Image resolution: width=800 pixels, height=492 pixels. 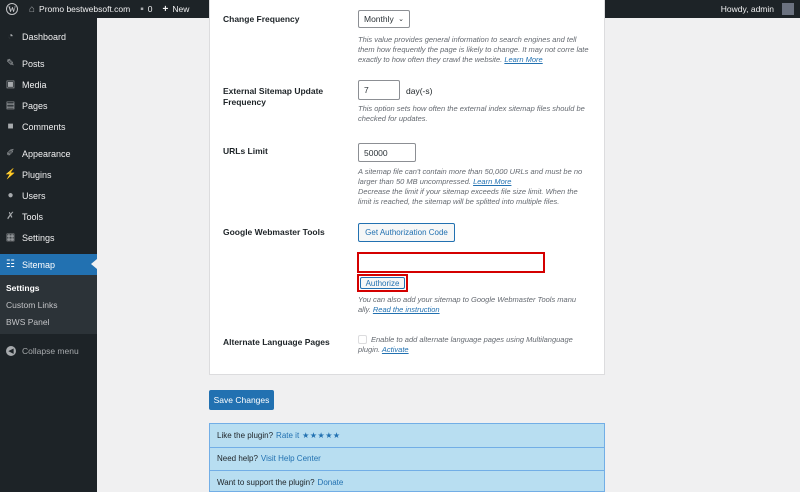 What do you see at coordinates (379, 19) in the screenshot?
I see `change-frequency-value: Monthly` at bounding box center [379, 19].